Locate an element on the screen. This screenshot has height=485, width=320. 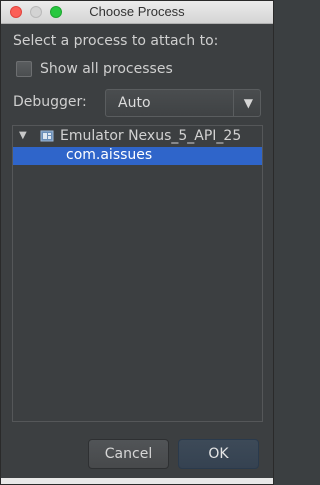
debugger-select: Auto ▼ is located at coordinates (183, 103).